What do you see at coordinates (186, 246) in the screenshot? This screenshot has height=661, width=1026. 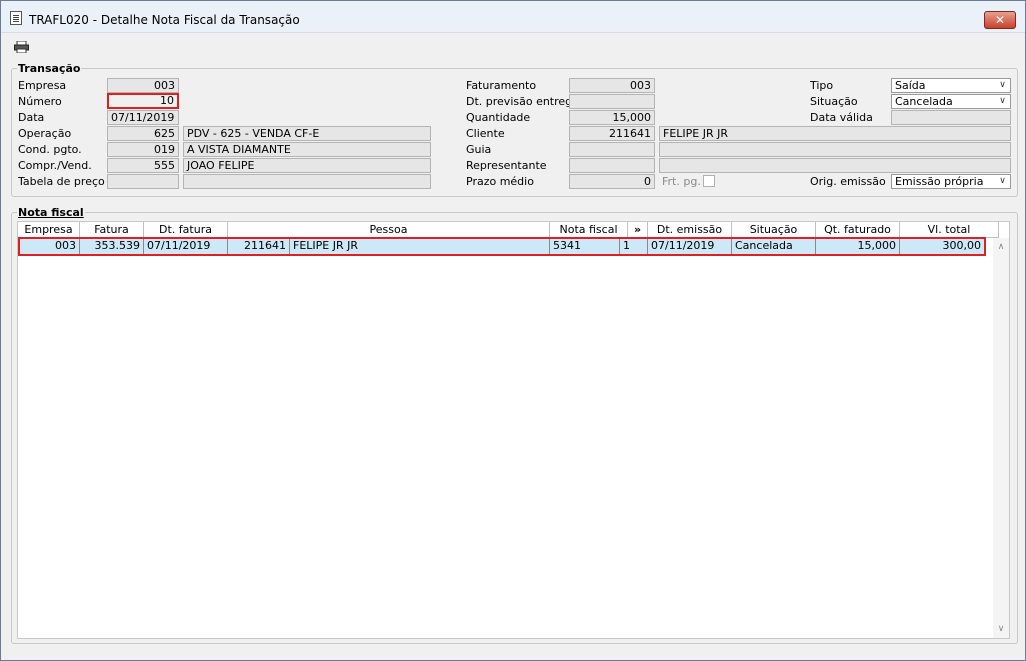 I see `cell-dt-fatura: 07/11/2019` at bounding box center [186, 246].